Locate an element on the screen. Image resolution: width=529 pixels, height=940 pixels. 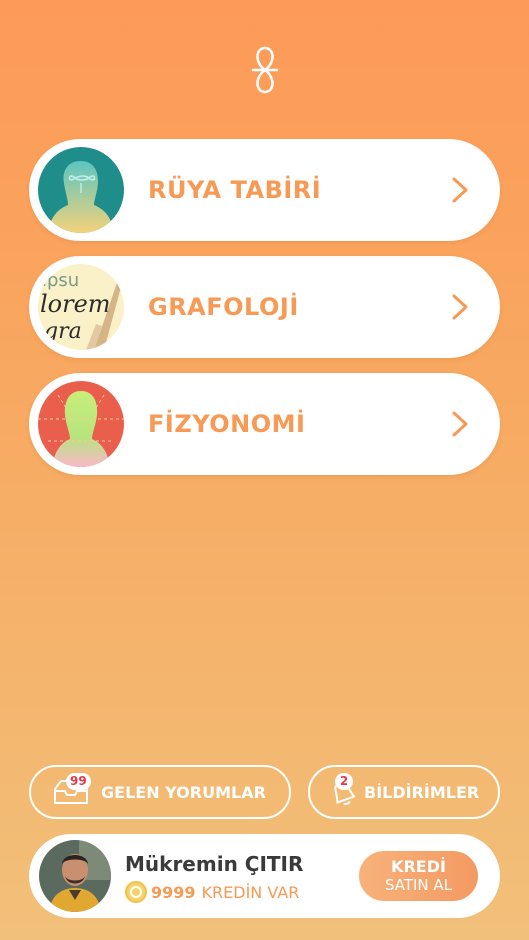
menu-item-dream: RÜYA TABİRİ is located at coordinates (264, 190).